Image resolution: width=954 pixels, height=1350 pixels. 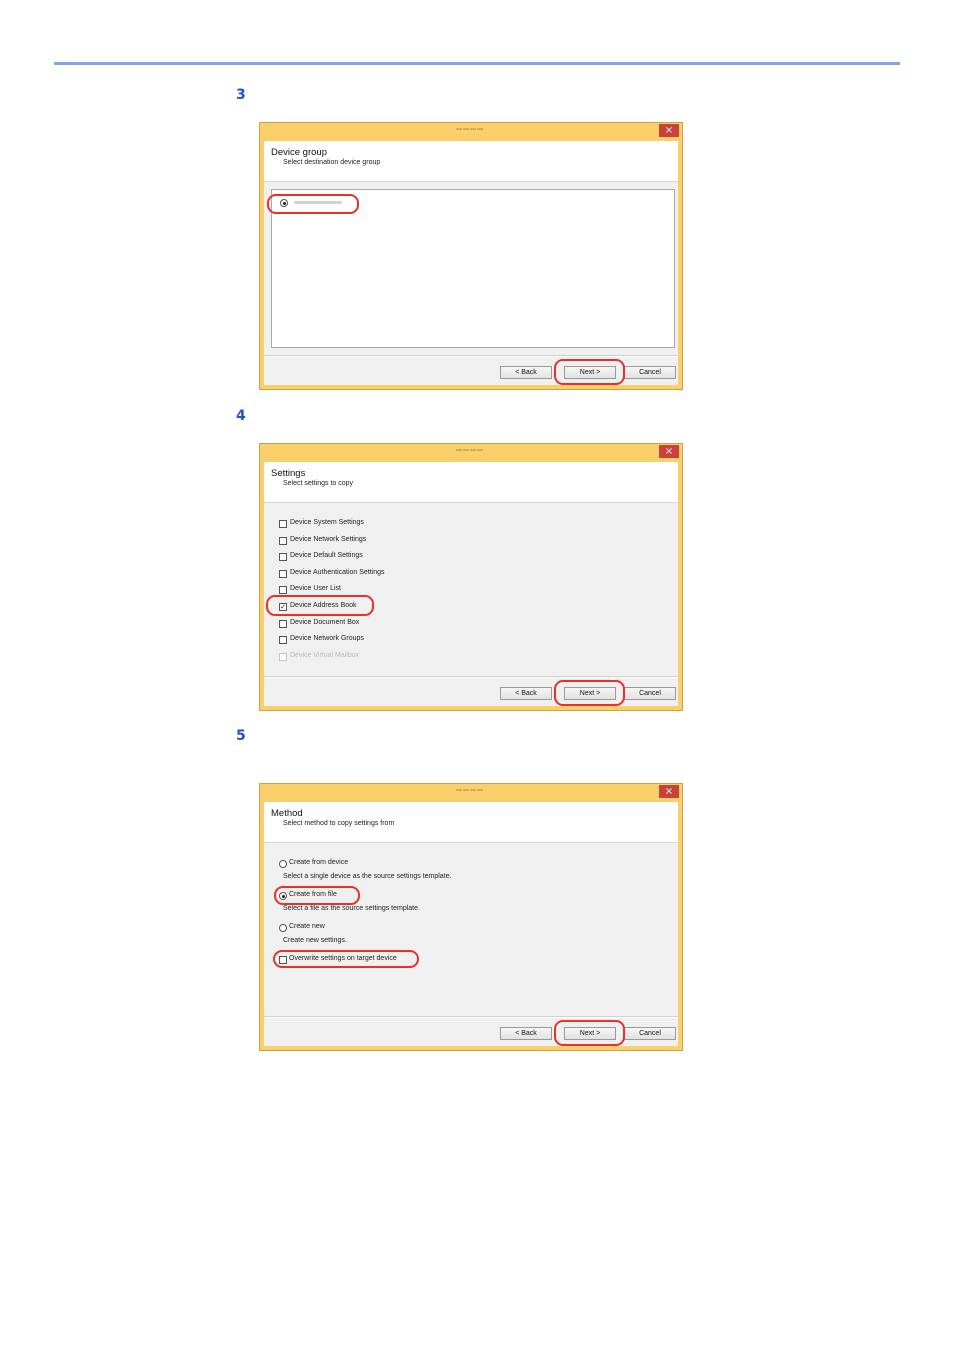 I want to click on checkbox-device-authentication-settings, so click(x=283, y=574).